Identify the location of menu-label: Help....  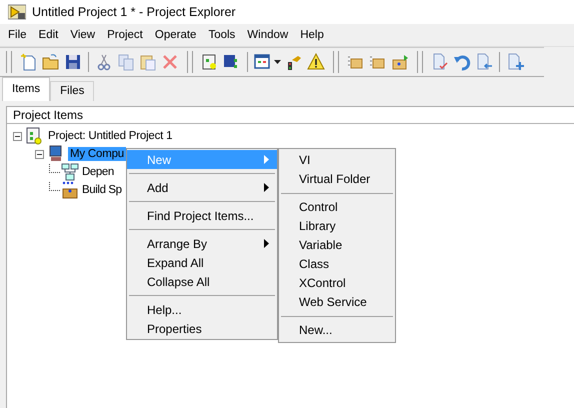
(164, 309).